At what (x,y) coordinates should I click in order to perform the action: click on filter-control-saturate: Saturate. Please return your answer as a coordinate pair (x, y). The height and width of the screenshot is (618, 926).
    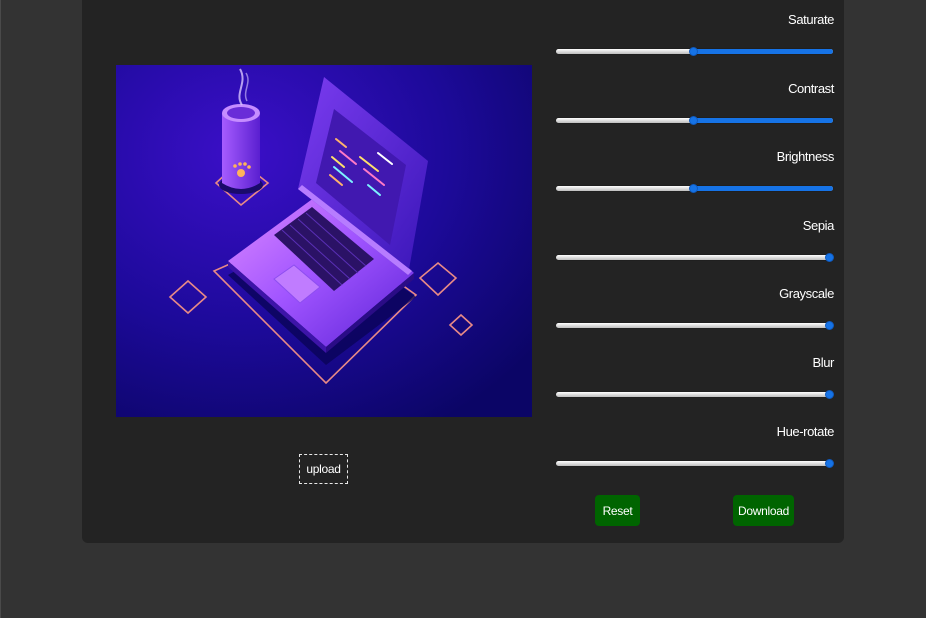
    Looking at the image, I should click on (695, 46).